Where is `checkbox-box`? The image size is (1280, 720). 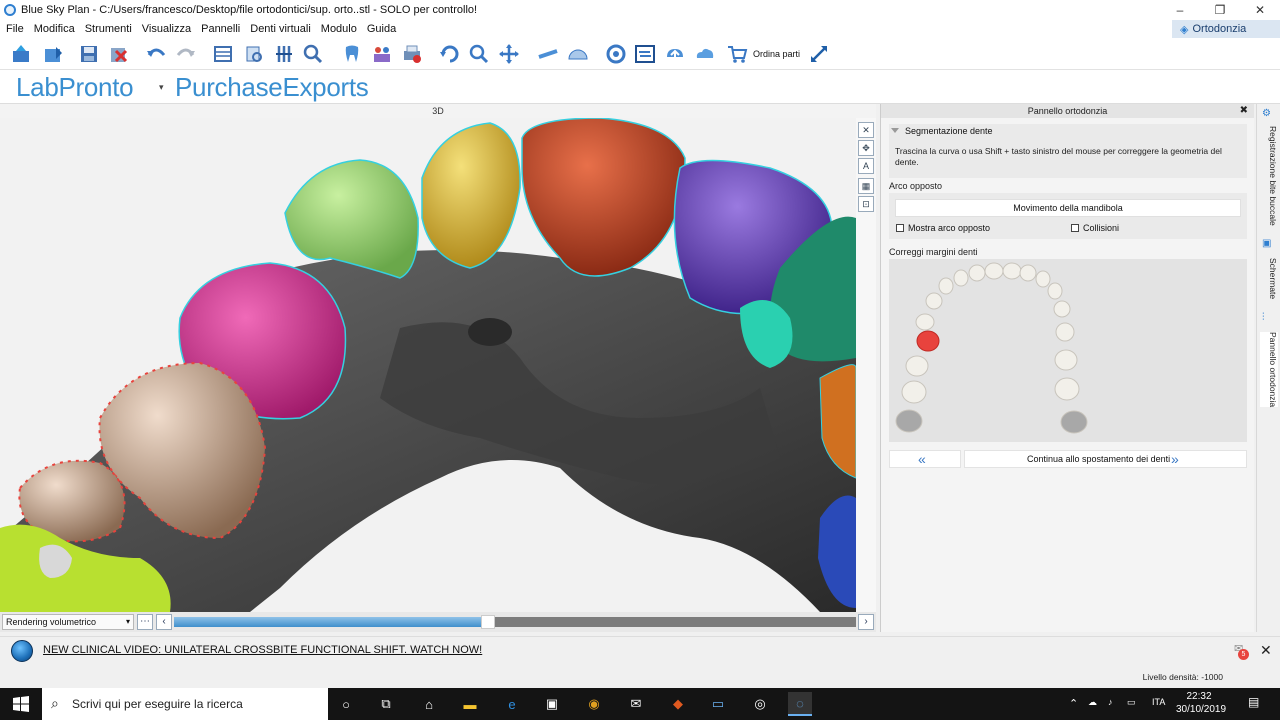 checkbox-box is located at coordinates (1075, 228).